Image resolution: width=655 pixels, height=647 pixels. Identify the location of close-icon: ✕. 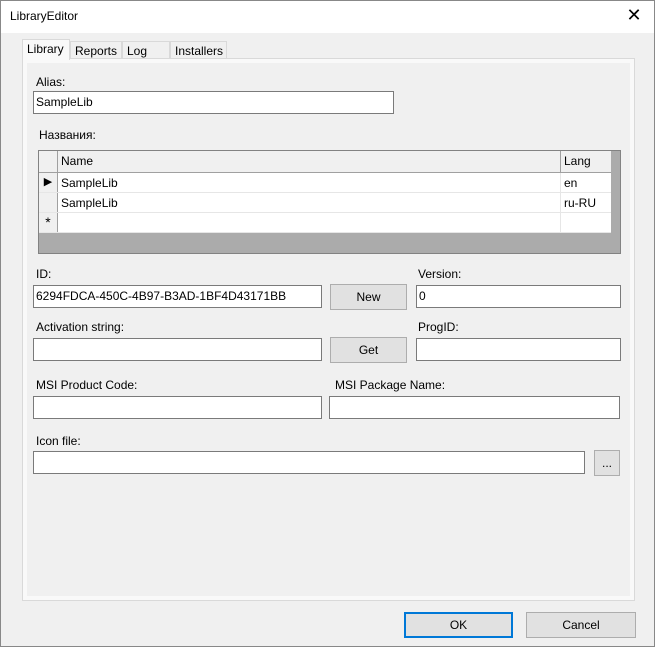
(634, 15).